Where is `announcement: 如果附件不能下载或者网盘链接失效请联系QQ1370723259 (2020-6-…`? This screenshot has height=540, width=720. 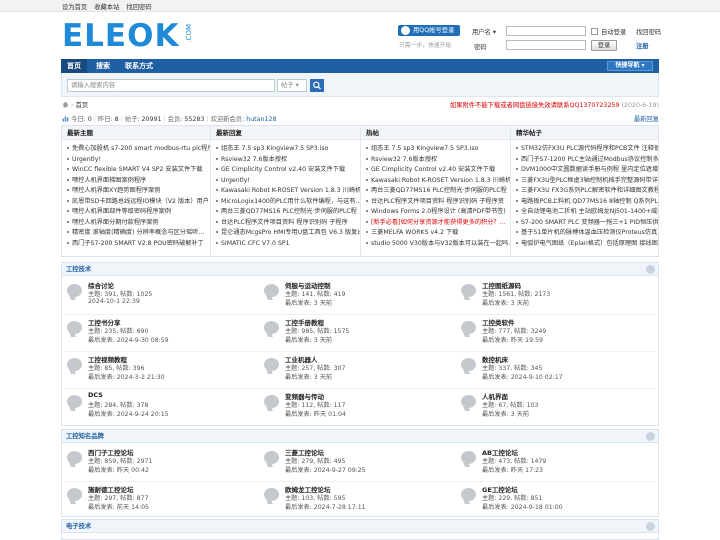
announcement: 如果附件不能下载或者网盘链接失效请联系QQ1370723259 (2020-6-… is located at coordinates (554, 104).